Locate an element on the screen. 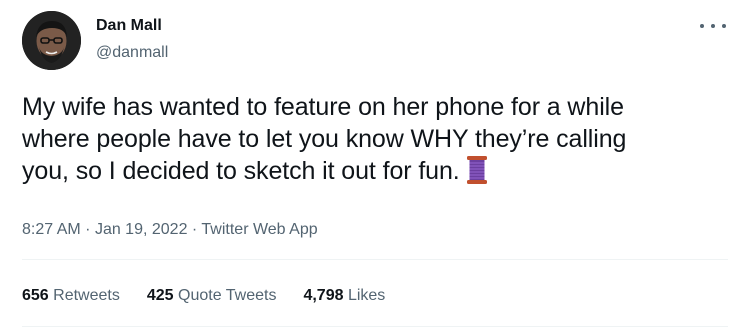  likes-stat: 4,798 Likes is located at coordinates (344, 296).